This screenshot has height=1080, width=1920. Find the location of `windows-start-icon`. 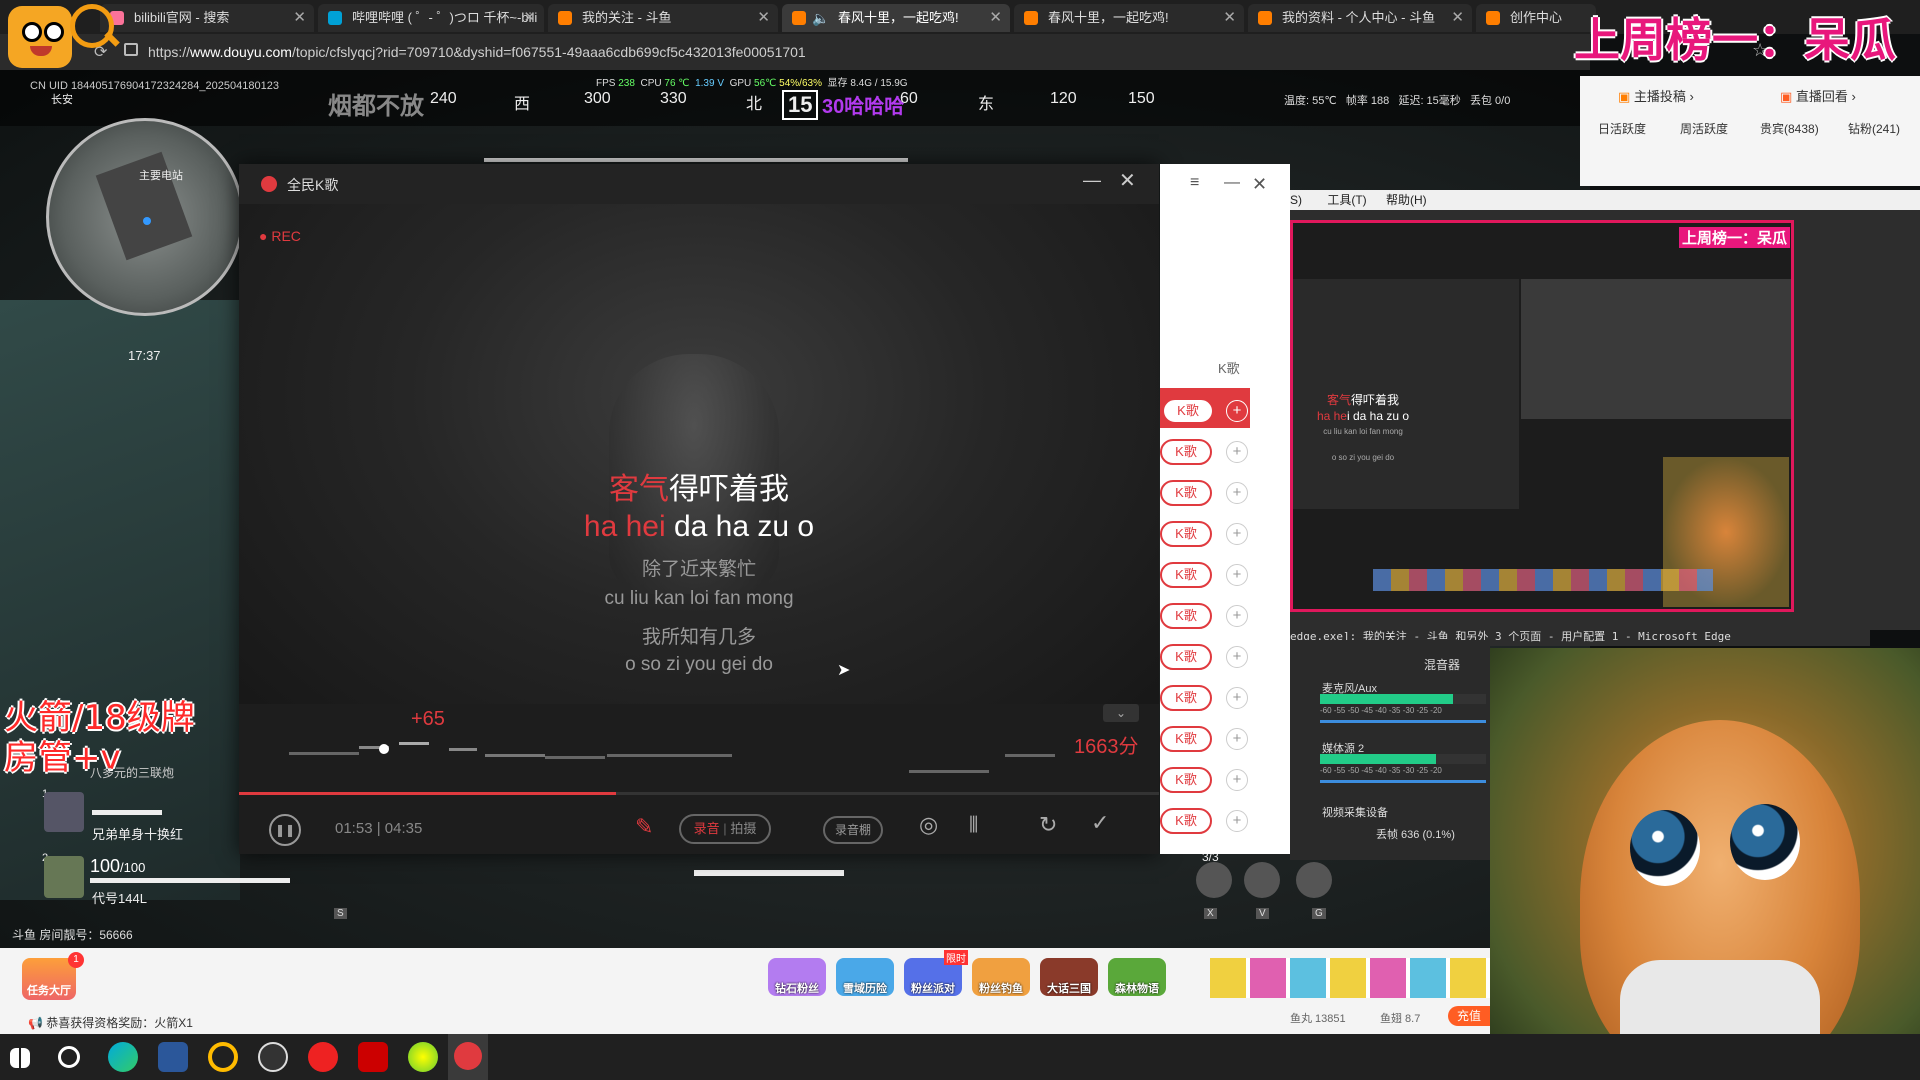

windows-start-icon is located at coordinates (20, 1058).